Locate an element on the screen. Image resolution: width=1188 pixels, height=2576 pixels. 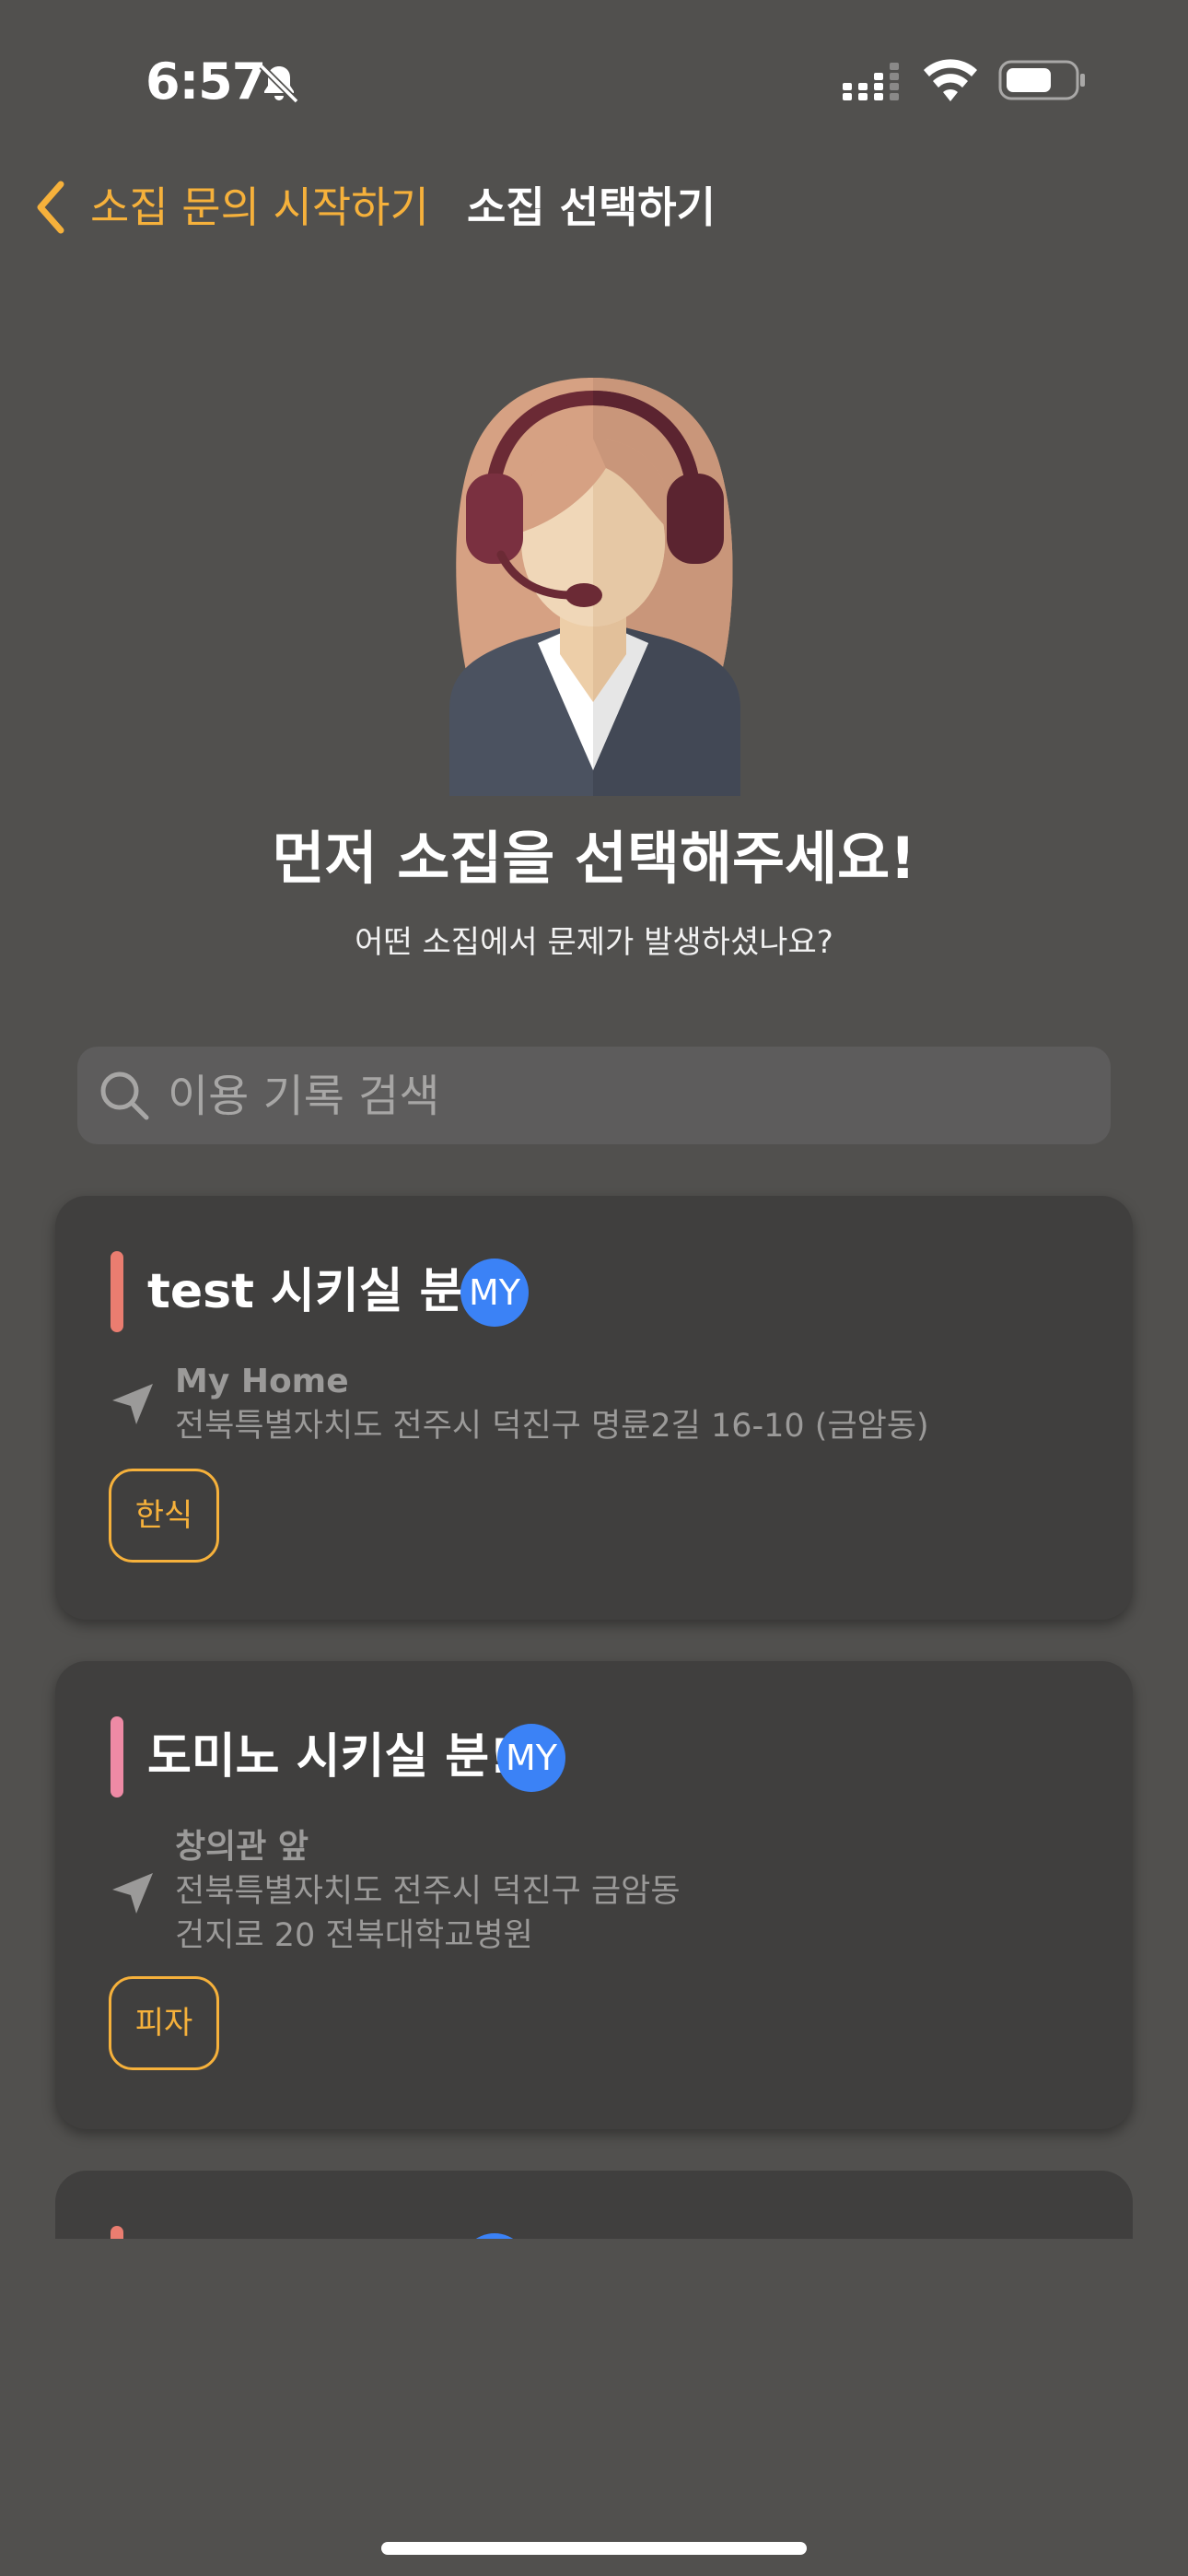
page-title: 소집 선택하기 is located at coordinates (591, 207).